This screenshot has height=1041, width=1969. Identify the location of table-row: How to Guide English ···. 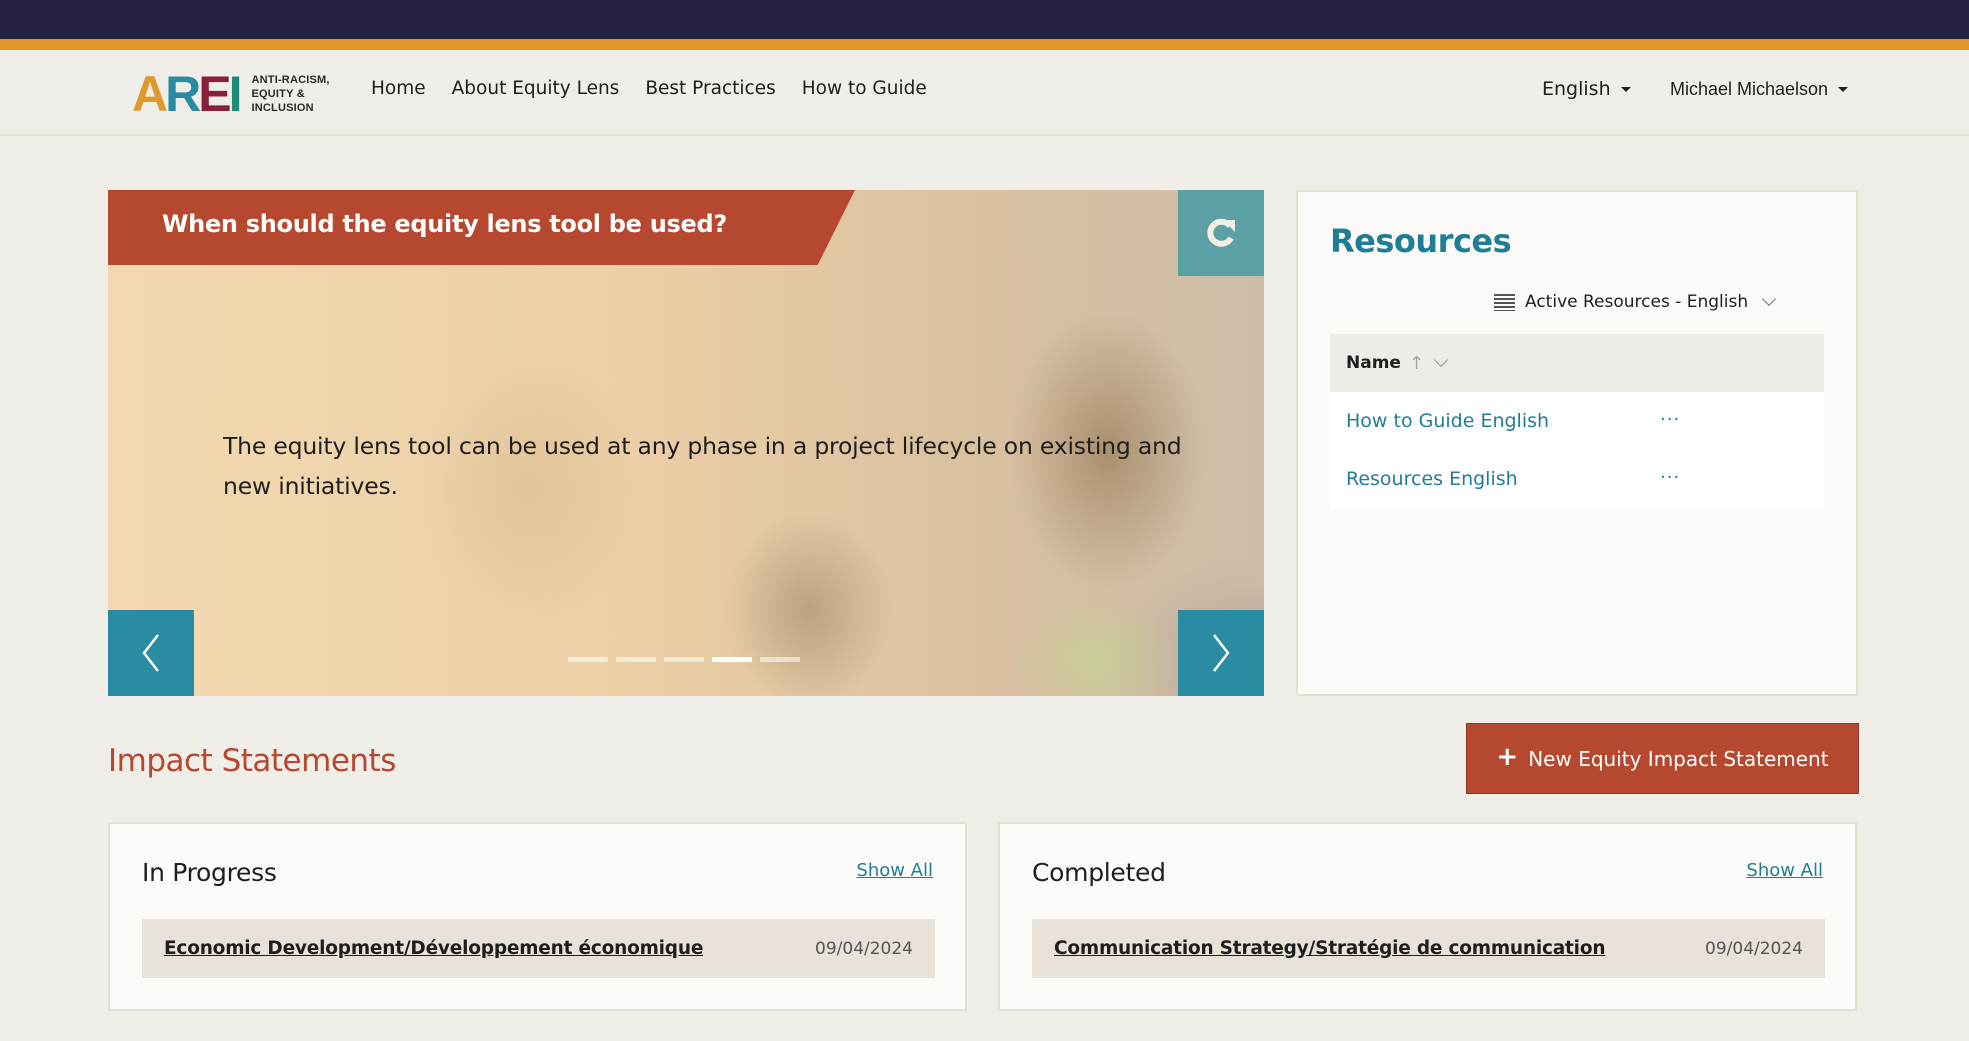
(1577, 421).